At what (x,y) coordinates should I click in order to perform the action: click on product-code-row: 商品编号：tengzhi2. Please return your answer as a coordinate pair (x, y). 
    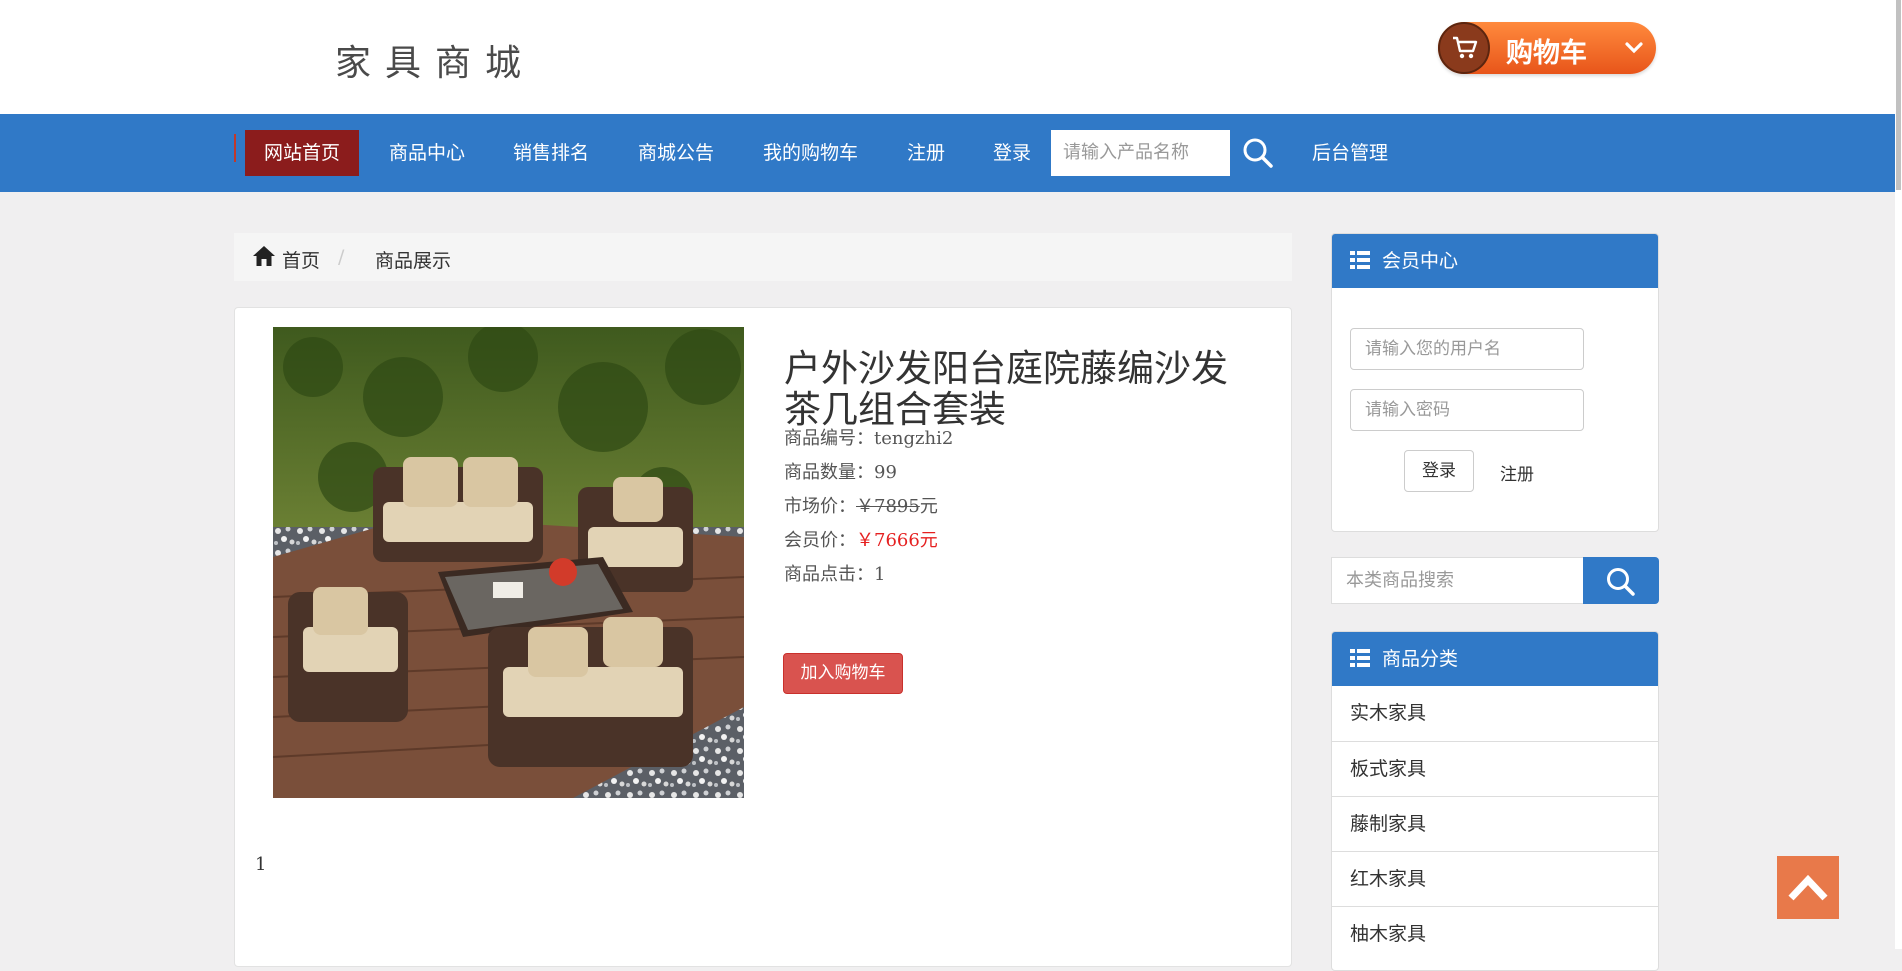
    Looking at the image, I should click on (868, 437).